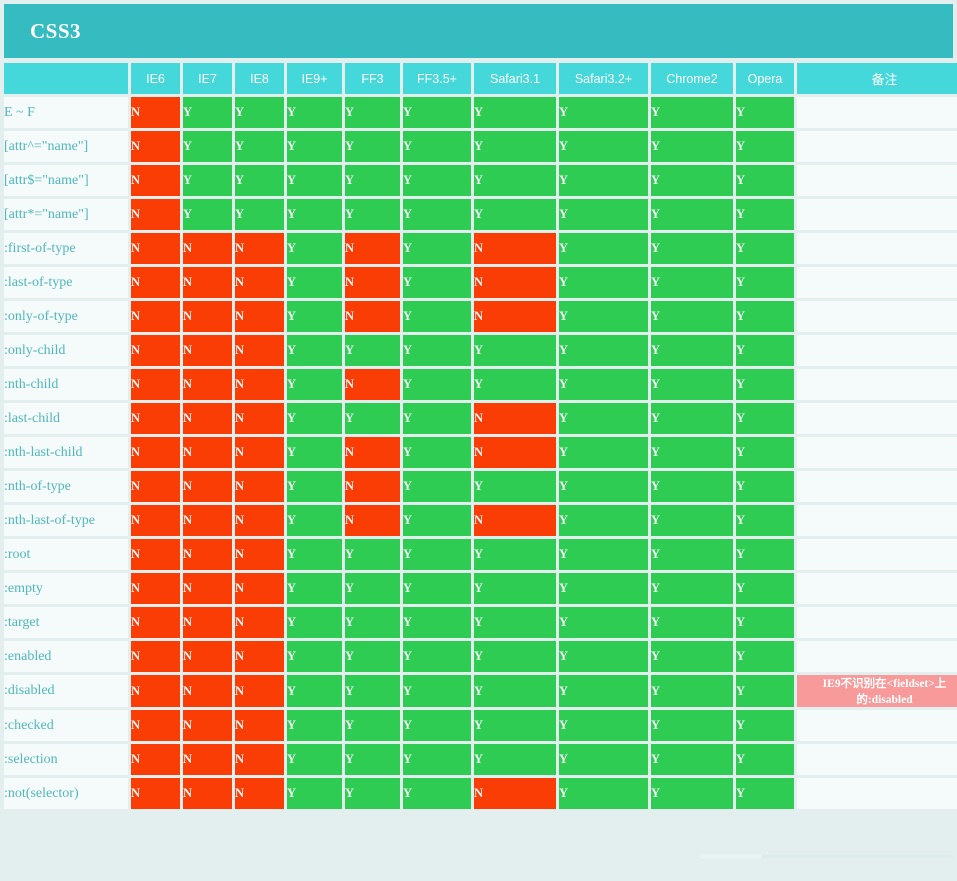  I want to click on support-cell-safari31: N, so click(515, 793).